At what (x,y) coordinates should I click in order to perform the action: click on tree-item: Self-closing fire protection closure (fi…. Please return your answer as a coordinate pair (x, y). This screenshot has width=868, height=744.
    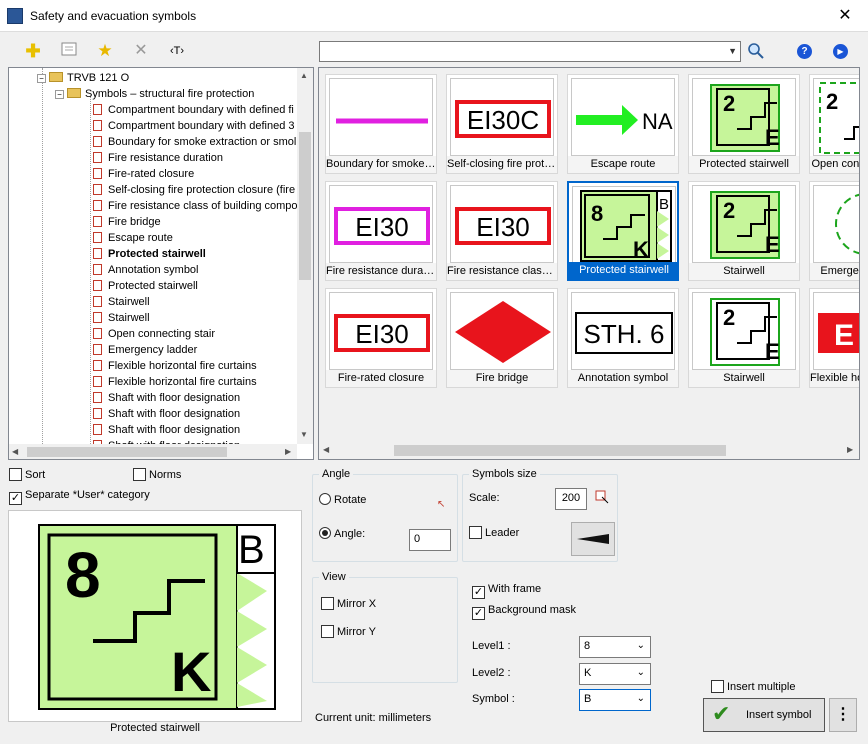
    Looking at the image, I should click on (194, 190).